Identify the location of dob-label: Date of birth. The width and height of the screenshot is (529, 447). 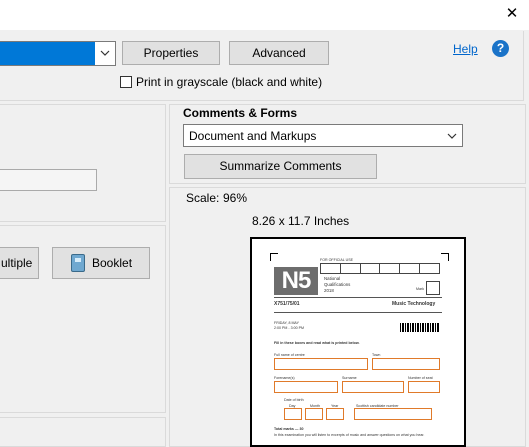
(294, 400).